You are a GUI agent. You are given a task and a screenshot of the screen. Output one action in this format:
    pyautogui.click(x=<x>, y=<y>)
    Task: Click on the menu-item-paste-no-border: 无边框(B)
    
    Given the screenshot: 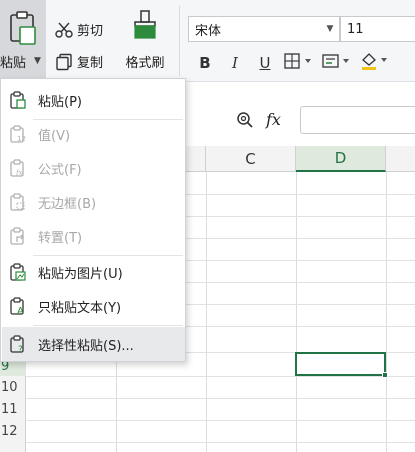 What is the action you would take?
    pyautogui.click(x=93, y=202)
    